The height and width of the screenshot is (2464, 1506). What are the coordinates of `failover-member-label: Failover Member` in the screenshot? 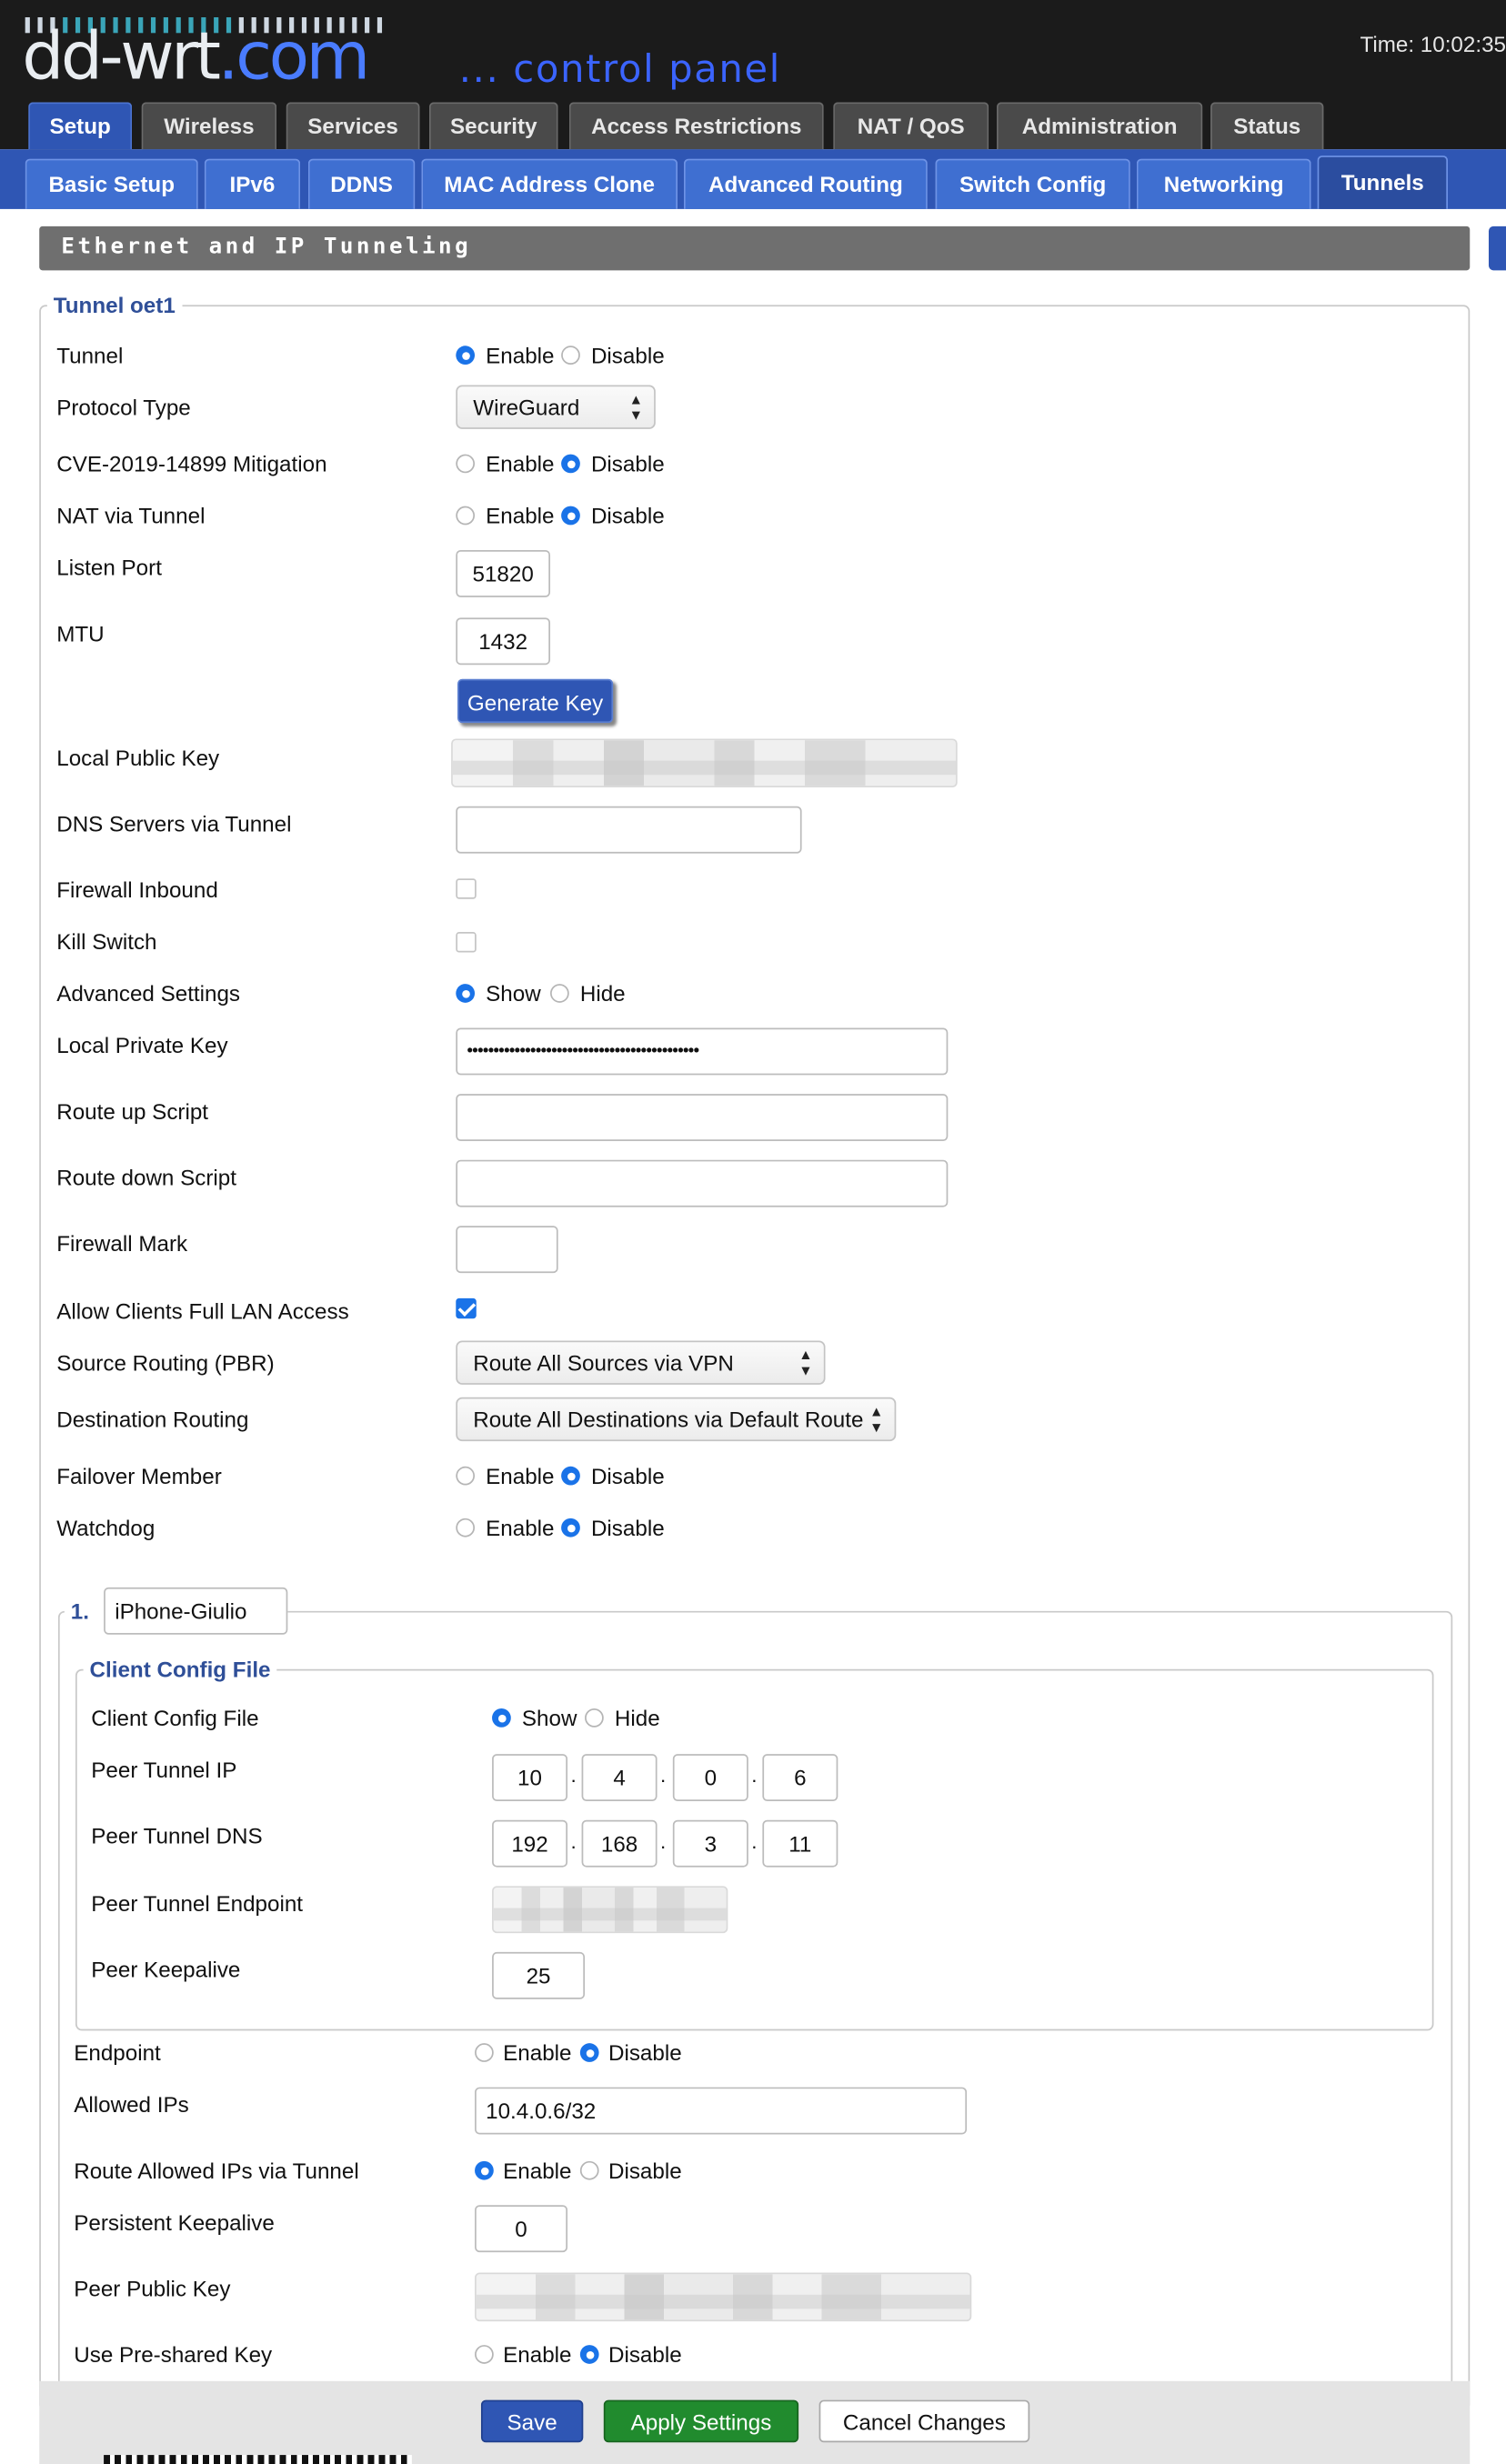 It's located at (139, 1475).